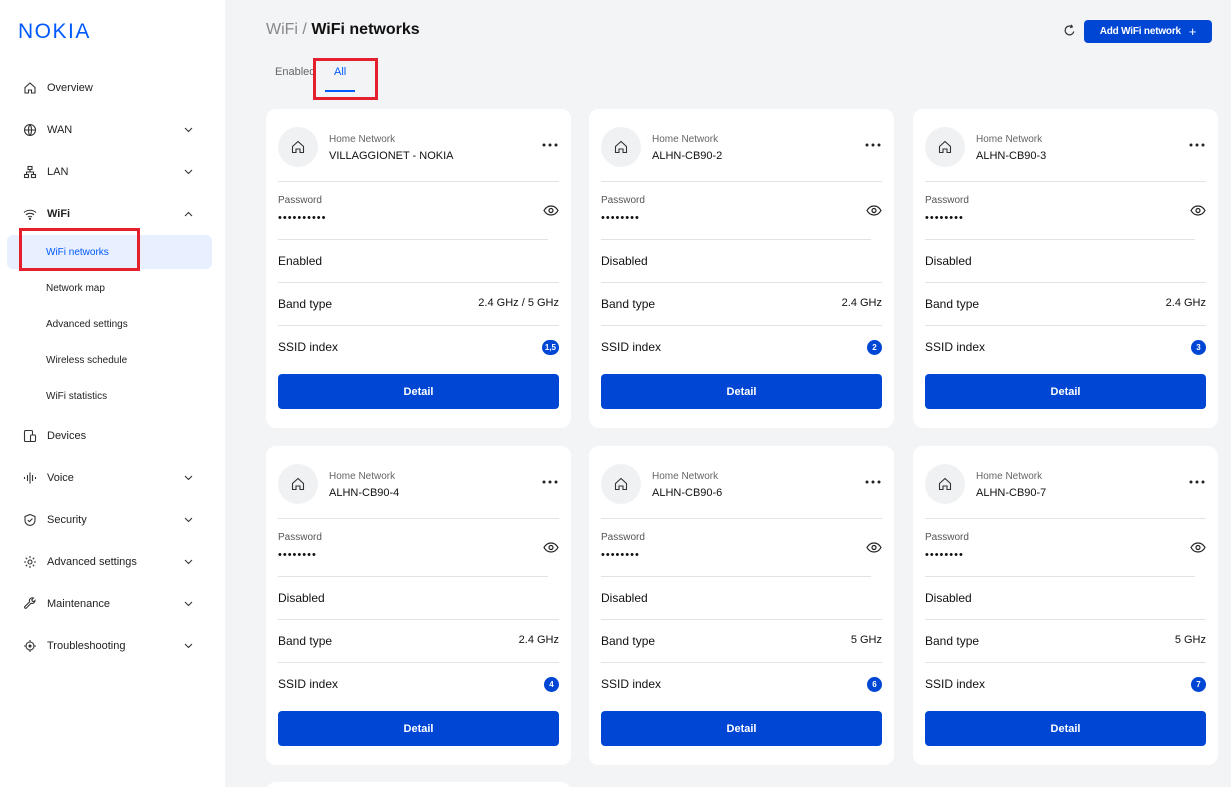  I want to click on sidebar-subitem-wireless-schedule: Wireless schedule, so click(109, 360).